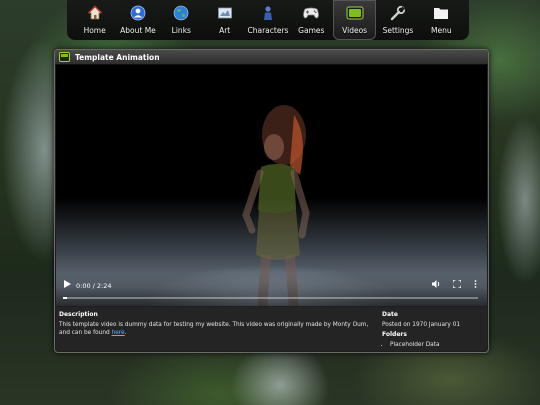 This screenshot has height=405, width=540. I want to click on volume-button, so click(436, 285).